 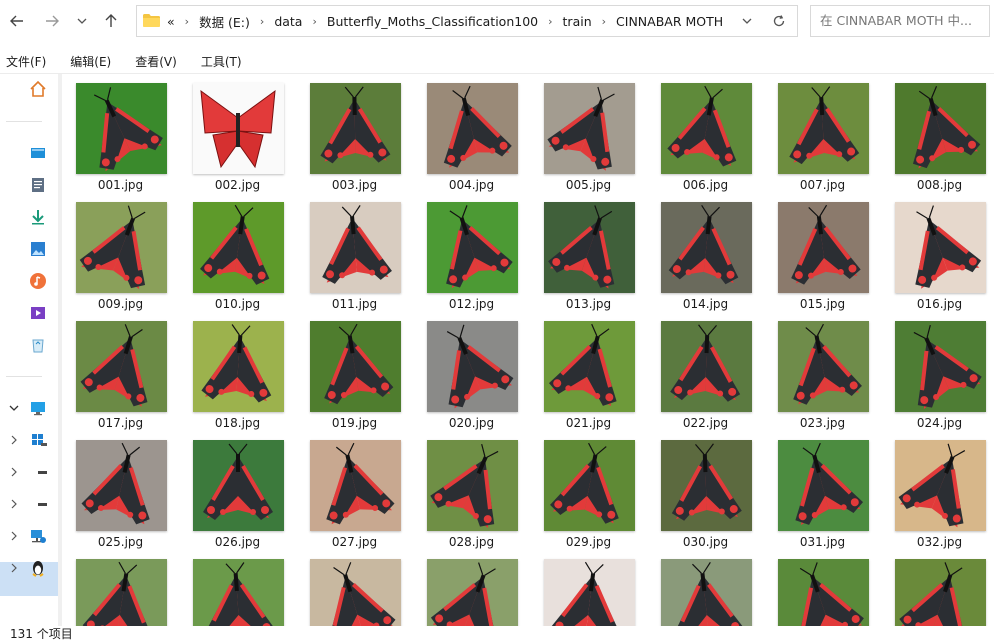 What do you see at coordinates (354, 492) in the screenshot?
I see `file-item: 027.jpg` at bounding box center [354, 492].